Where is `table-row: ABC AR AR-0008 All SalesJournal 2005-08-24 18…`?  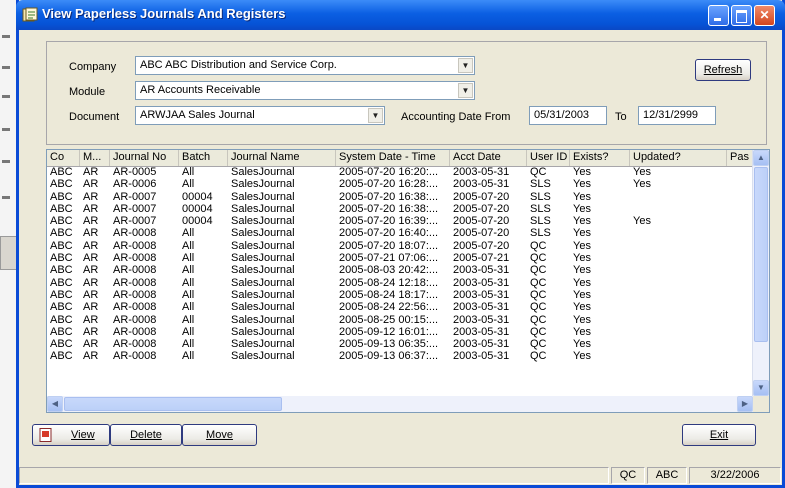 table-row: ABC AR AR-0008 All SalesJournal 2005-08-24 18… is located at coordinates (400, 295).